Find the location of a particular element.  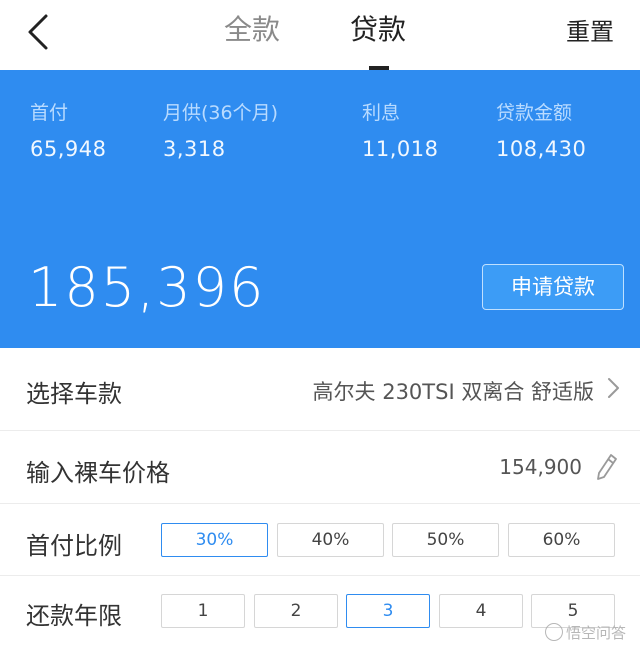

total-cost: 185,396 is located at coordinates (147, 287).